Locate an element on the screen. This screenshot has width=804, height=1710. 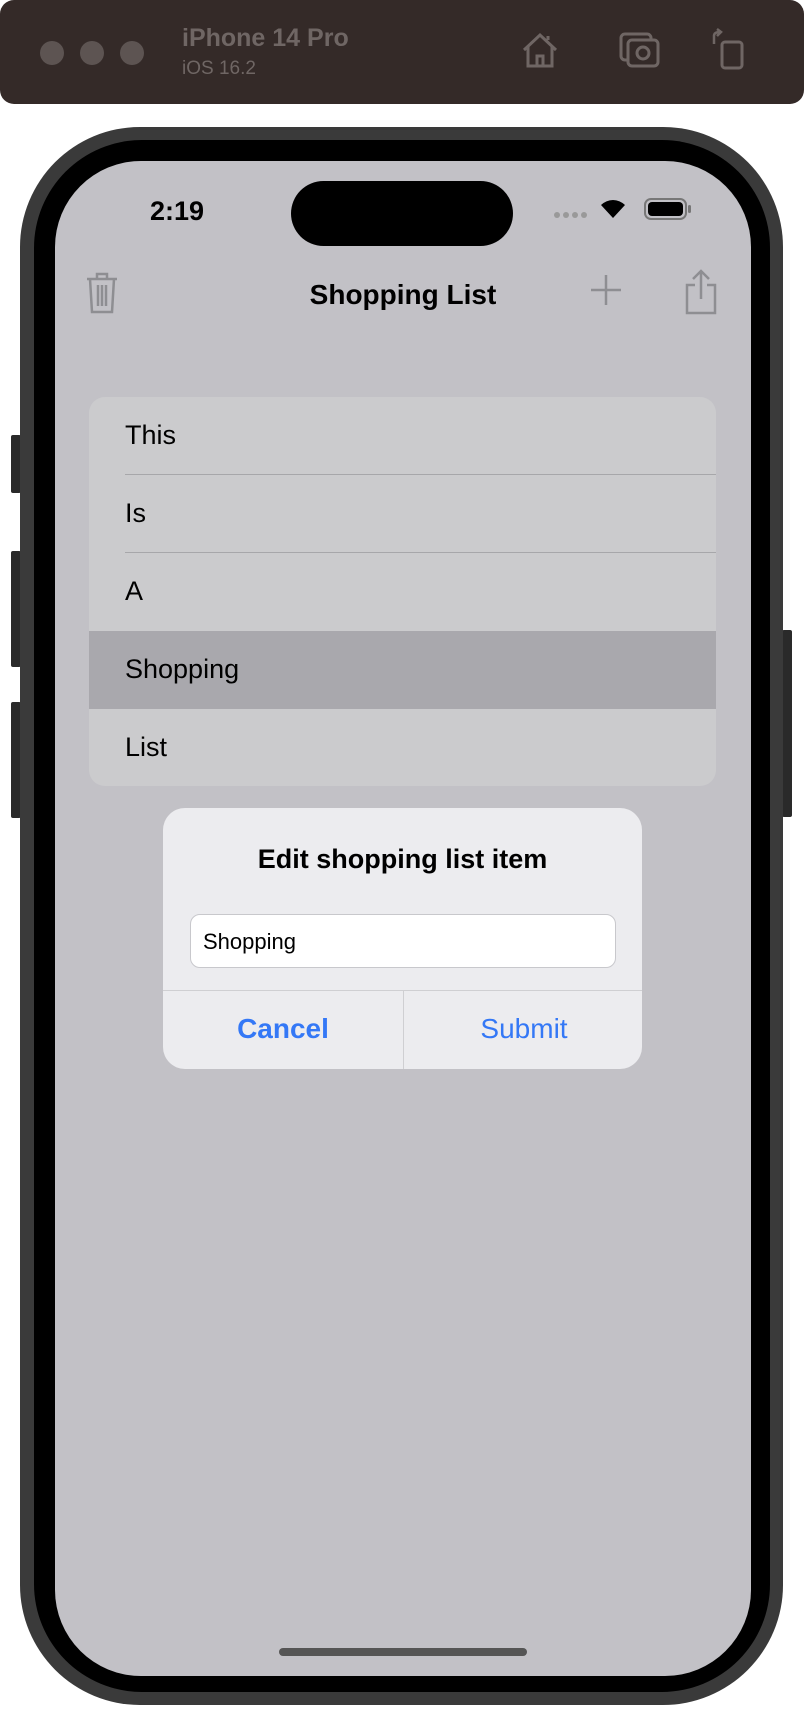
home-icon is located at coordinates (540, 50).